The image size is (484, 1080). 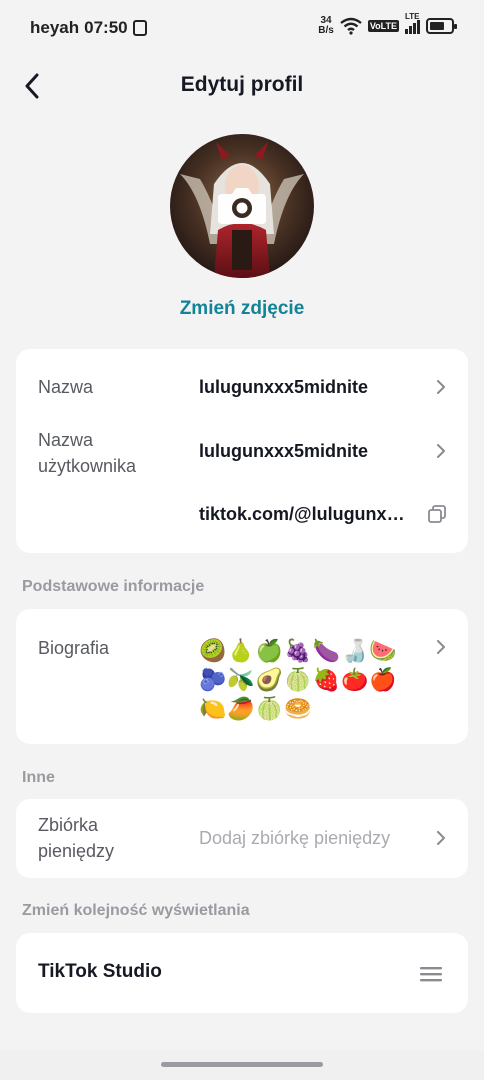 What do you see at coordinates (437, 514) in the screenshot?
I see `copy-icon` at bounding box center [437, 514].